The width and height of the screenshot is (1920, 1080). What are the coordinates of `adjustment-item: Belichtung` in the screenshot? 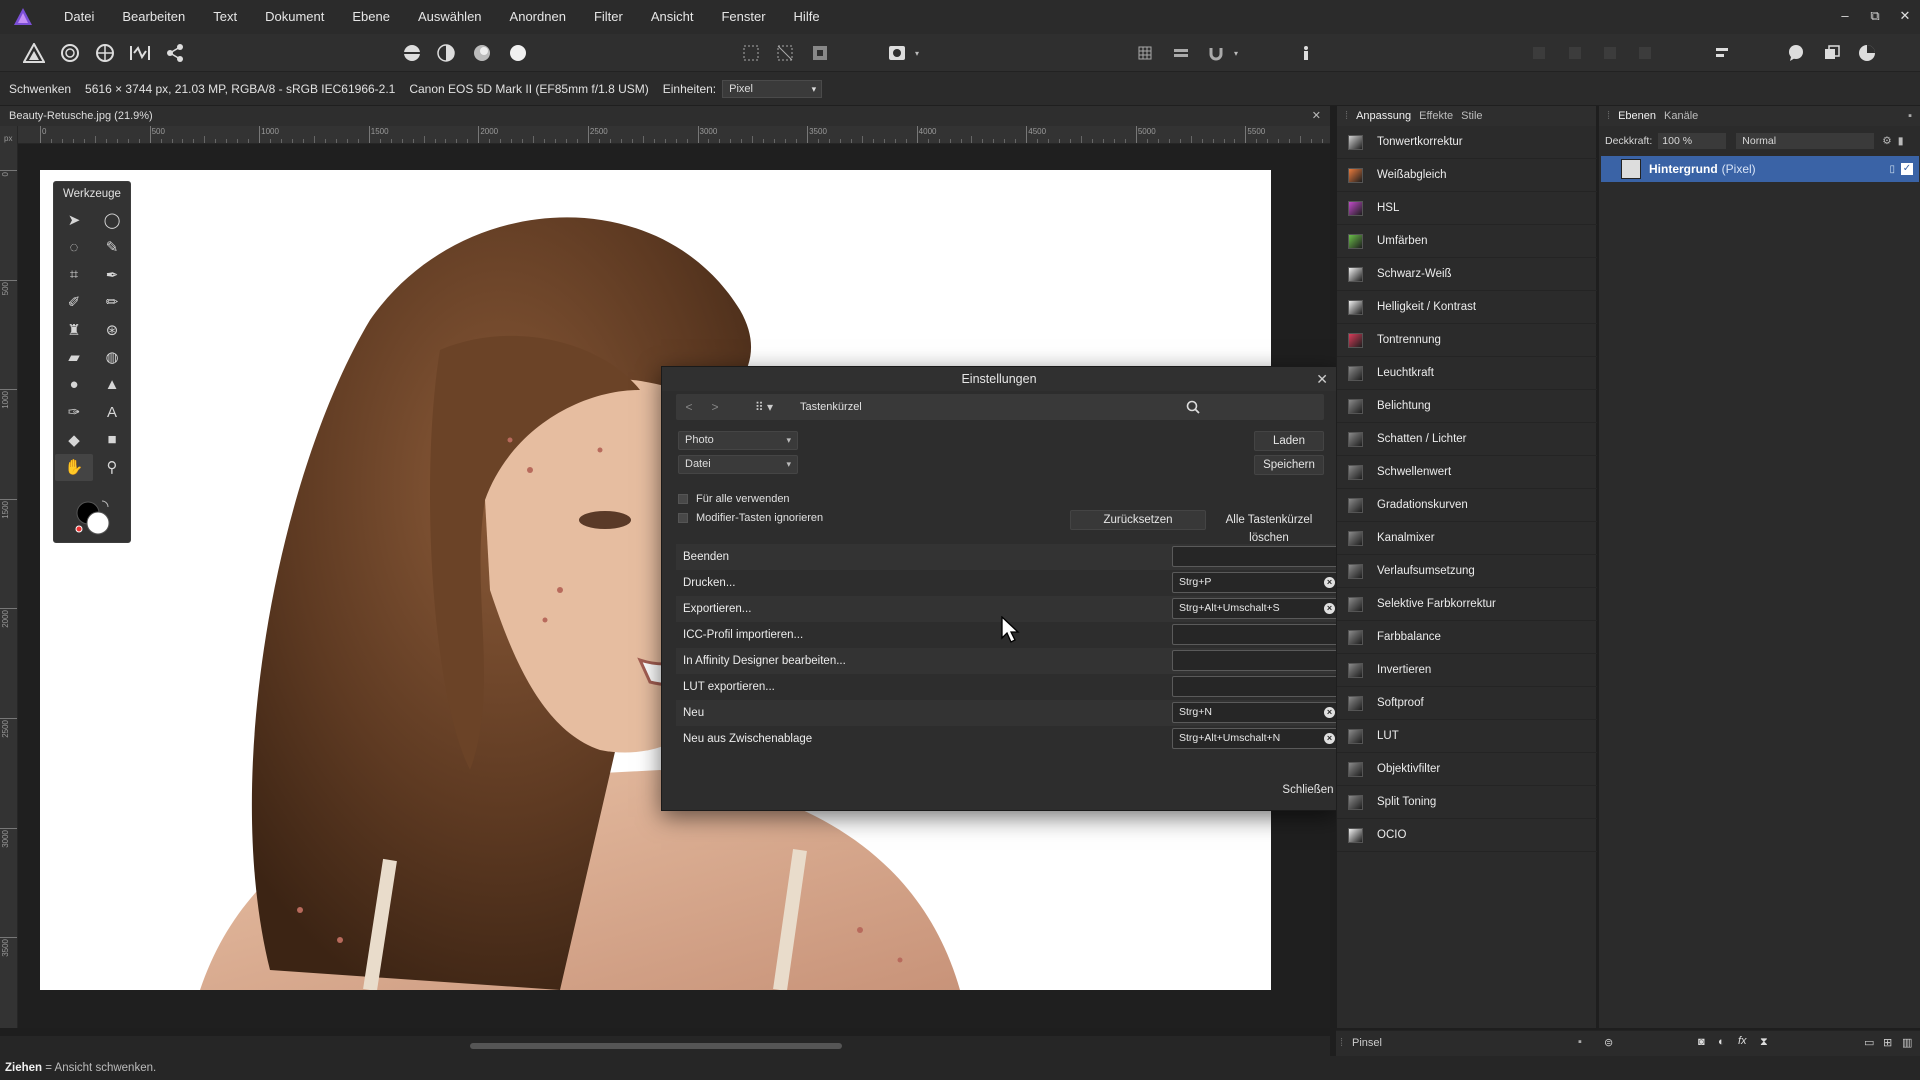 It's located at (1467, 406).